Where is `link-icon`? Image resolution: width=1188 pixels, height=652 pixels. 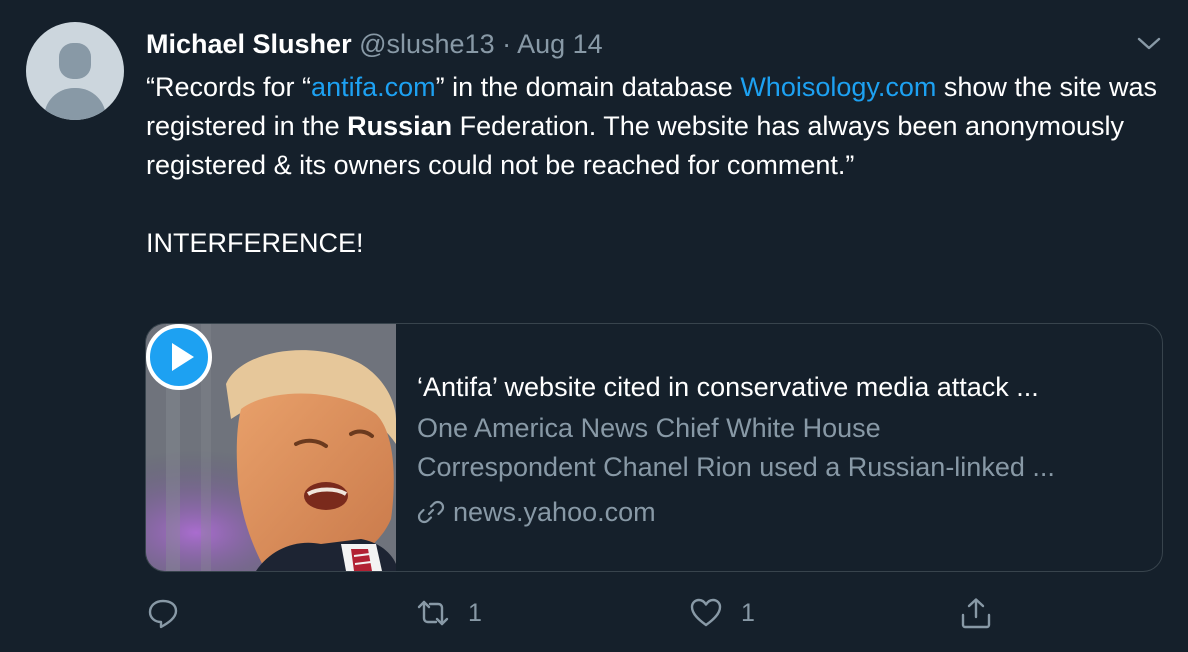
link-icon is located at coordinates (431, 511).